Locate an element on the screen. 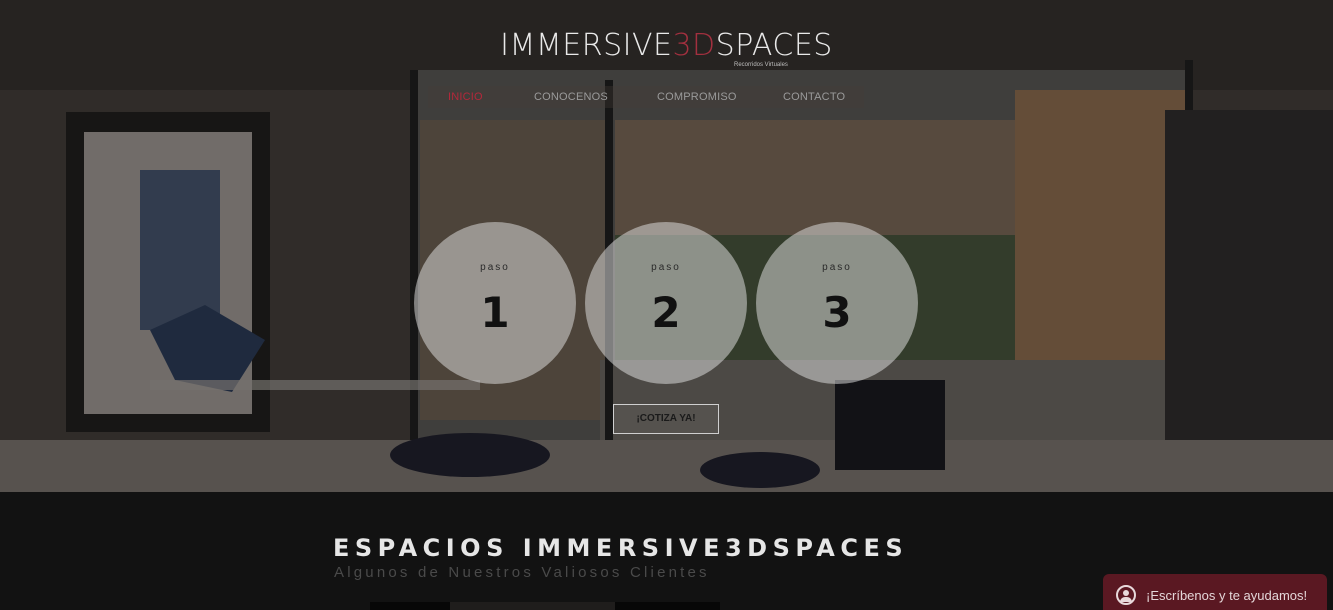 The image size is (1333, 610). step-number: 1 is located at coordinates (495, 312).